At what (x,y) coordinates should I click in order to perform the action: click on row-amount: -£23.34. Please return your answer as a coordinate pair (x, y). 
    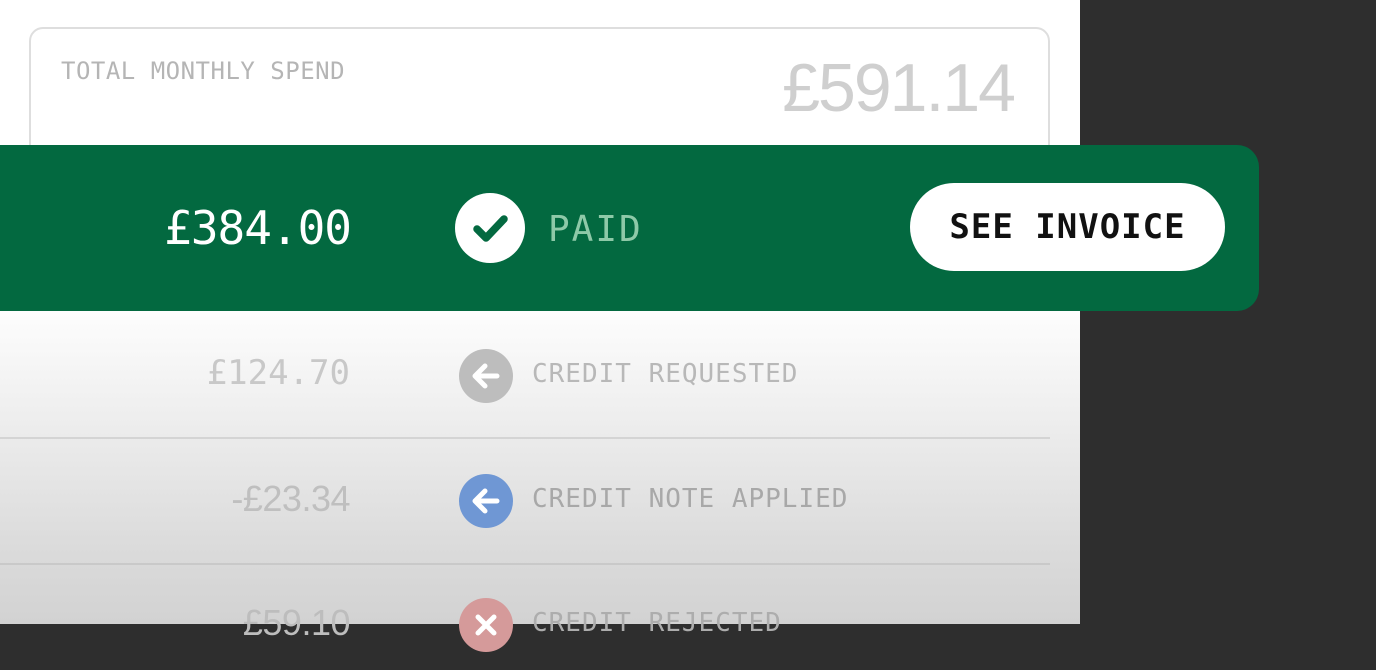
    Looking at the image, I should click on (290, 498).